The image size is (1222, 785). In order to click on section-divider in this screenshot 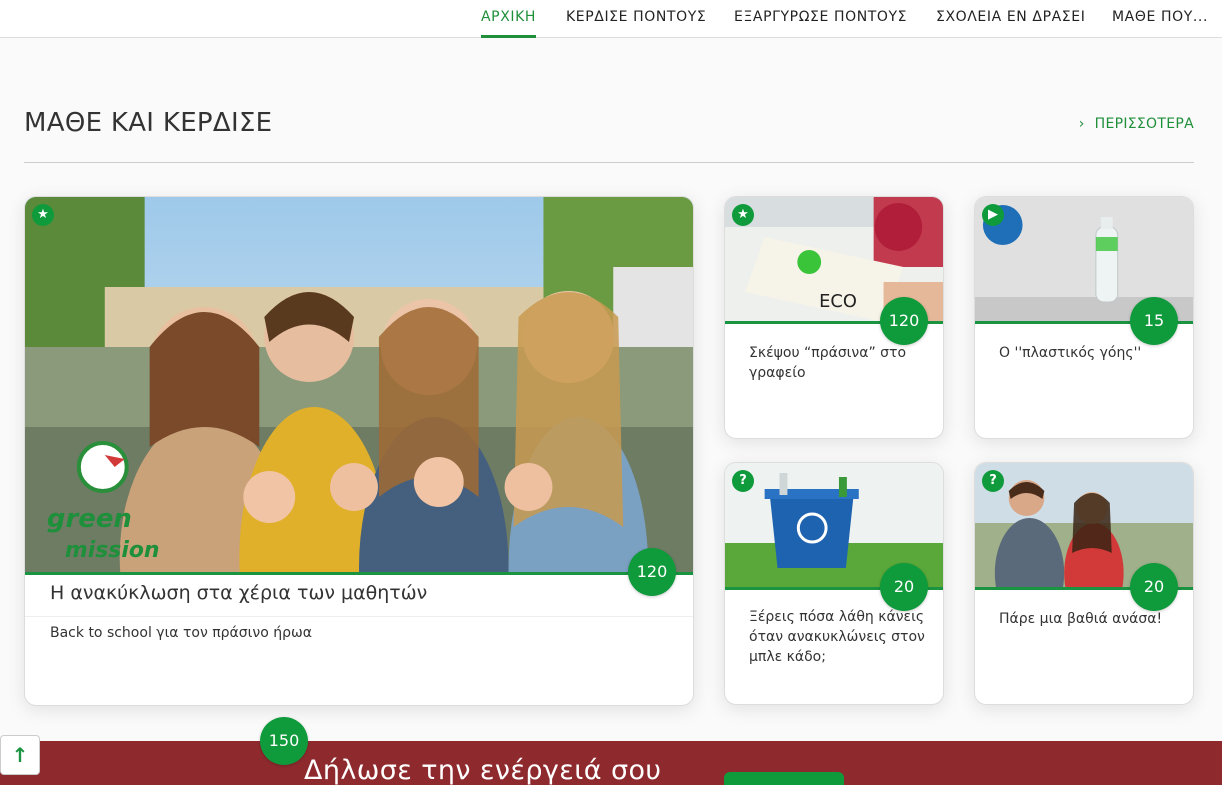, I will do `click(609, 162)`.